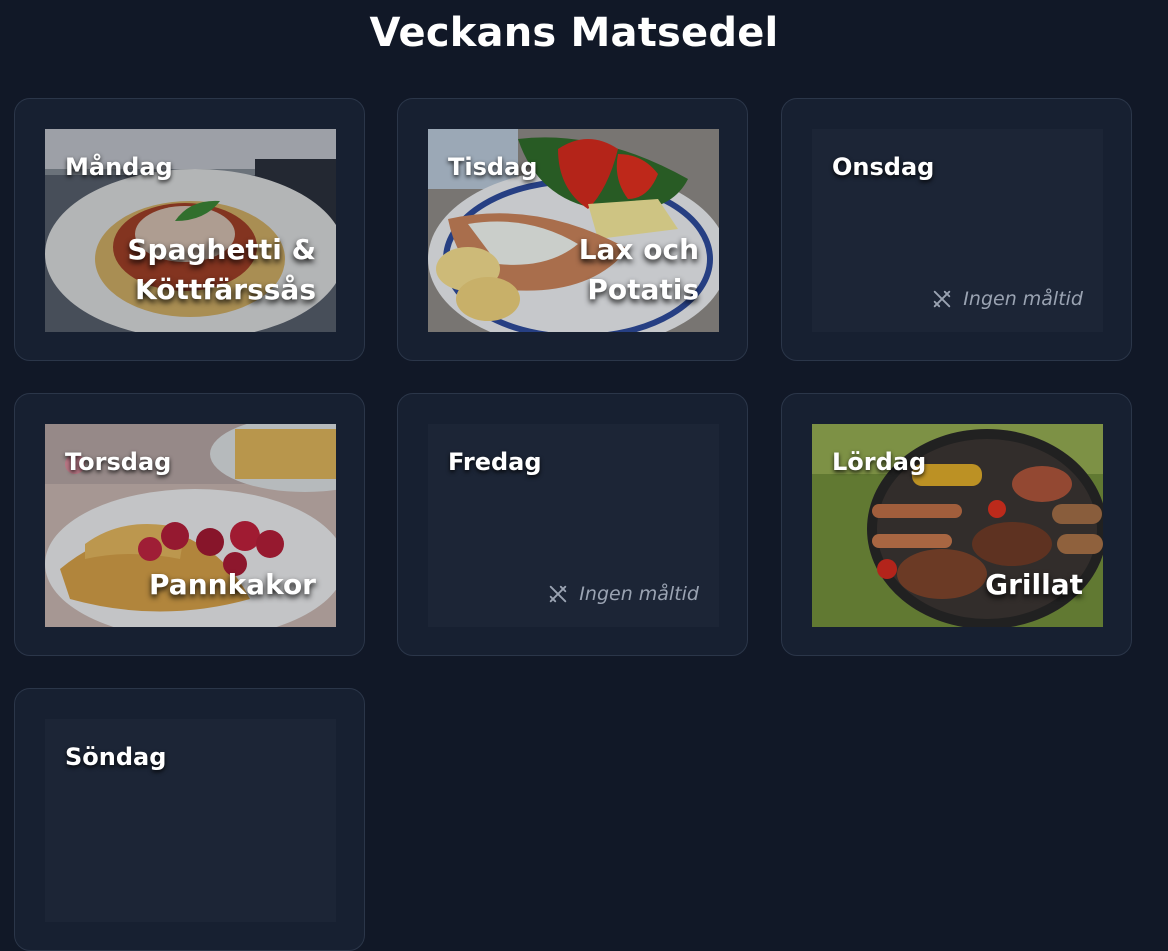 The image size is (1168, 951). Describe the element at coordinates (574, 33) in the screenshot. I see `page-title: Veckans Matsedel` at that location.